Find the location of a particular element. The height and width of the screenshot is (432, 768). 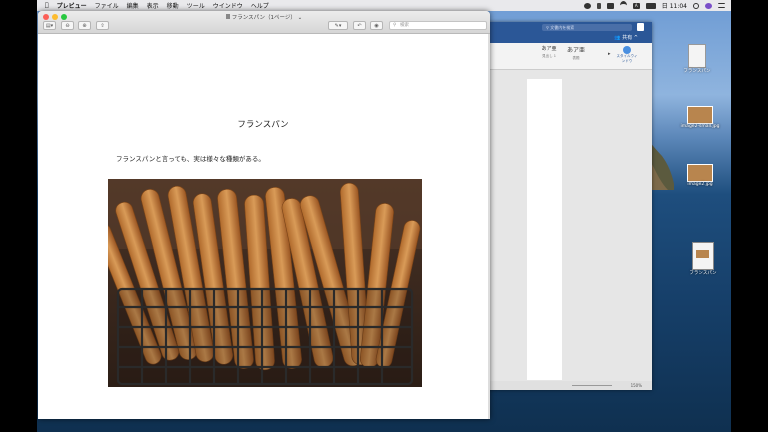

rotate-icon: ↶ is located at coordinates (359, 26).